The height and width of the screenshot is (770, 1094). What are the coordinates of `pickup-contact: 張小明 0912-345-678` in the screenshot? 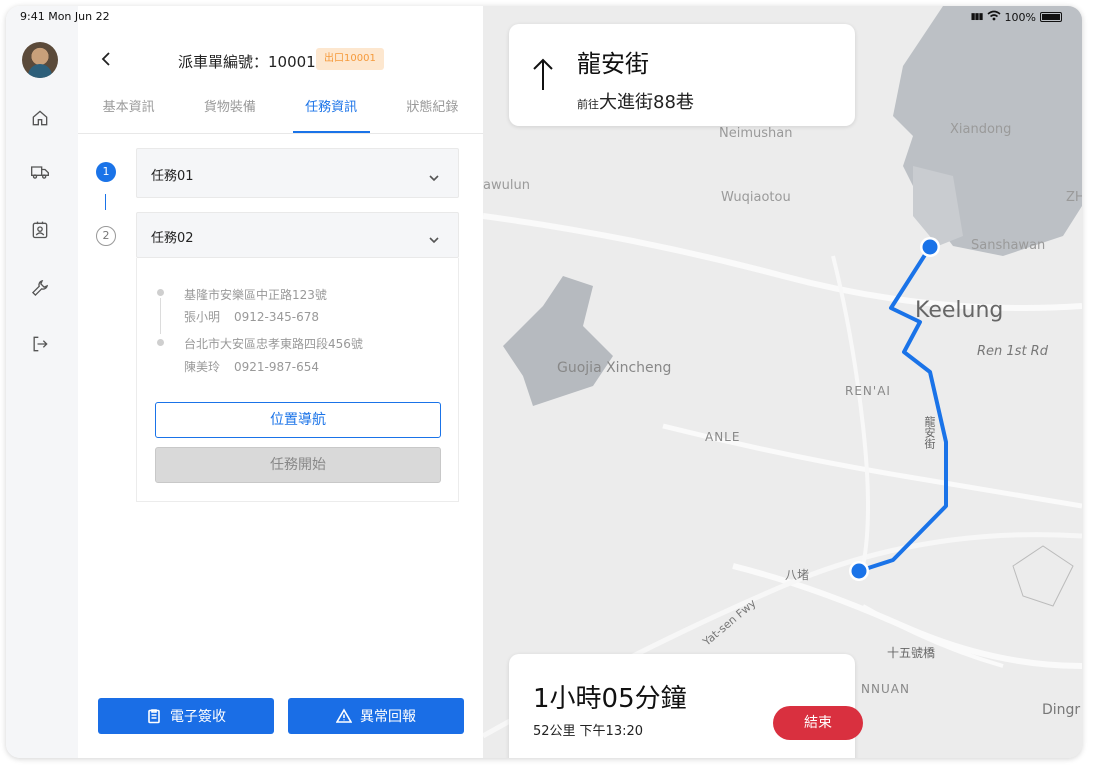 It's located at (251, 316).